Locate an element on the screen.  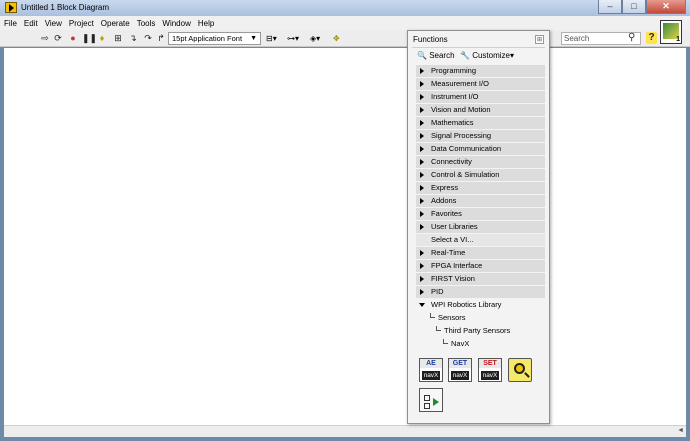
search-icon: ⚲ is located at coordinates (631, 37).